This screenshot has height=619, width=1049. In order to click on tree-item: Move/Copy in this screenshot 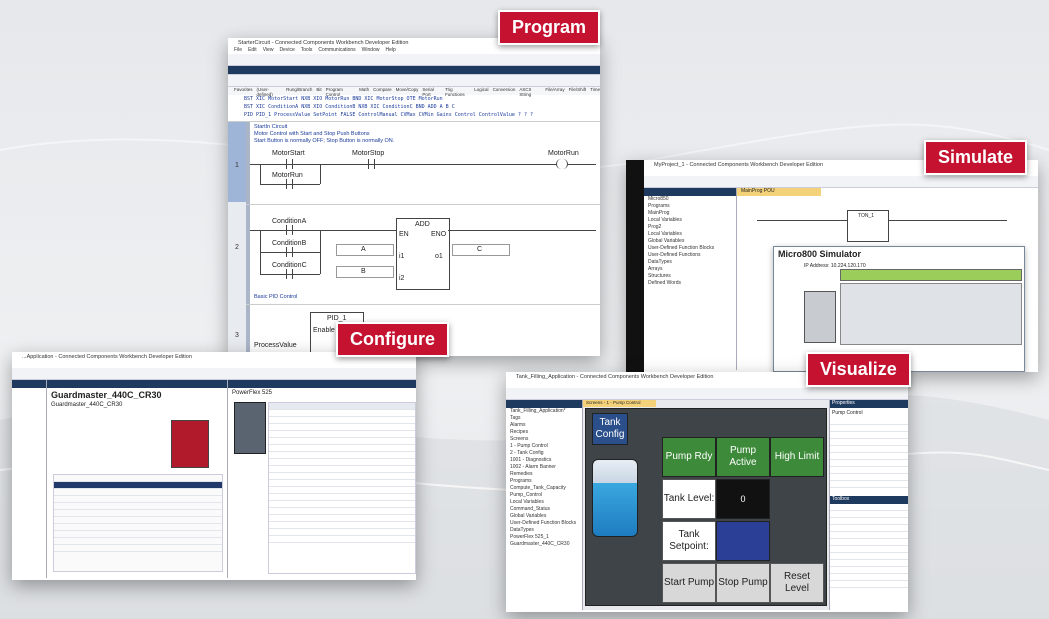, I will do `click(407, 91)`.